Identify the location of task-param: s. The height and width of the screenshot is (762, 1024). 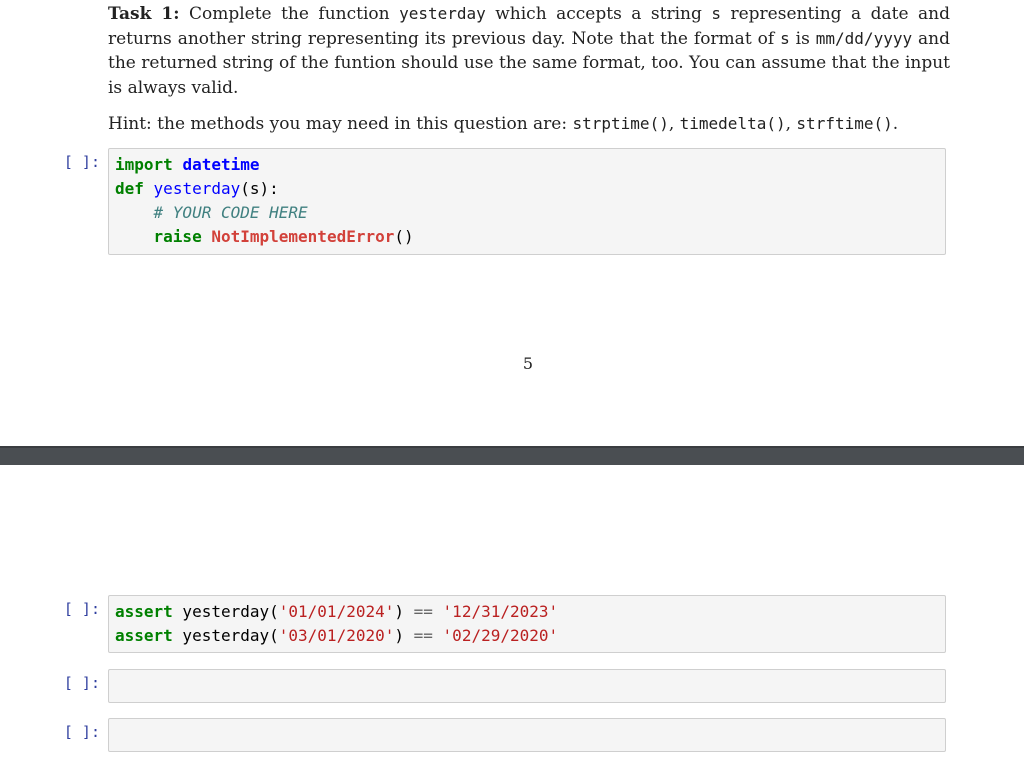
(716, 13).